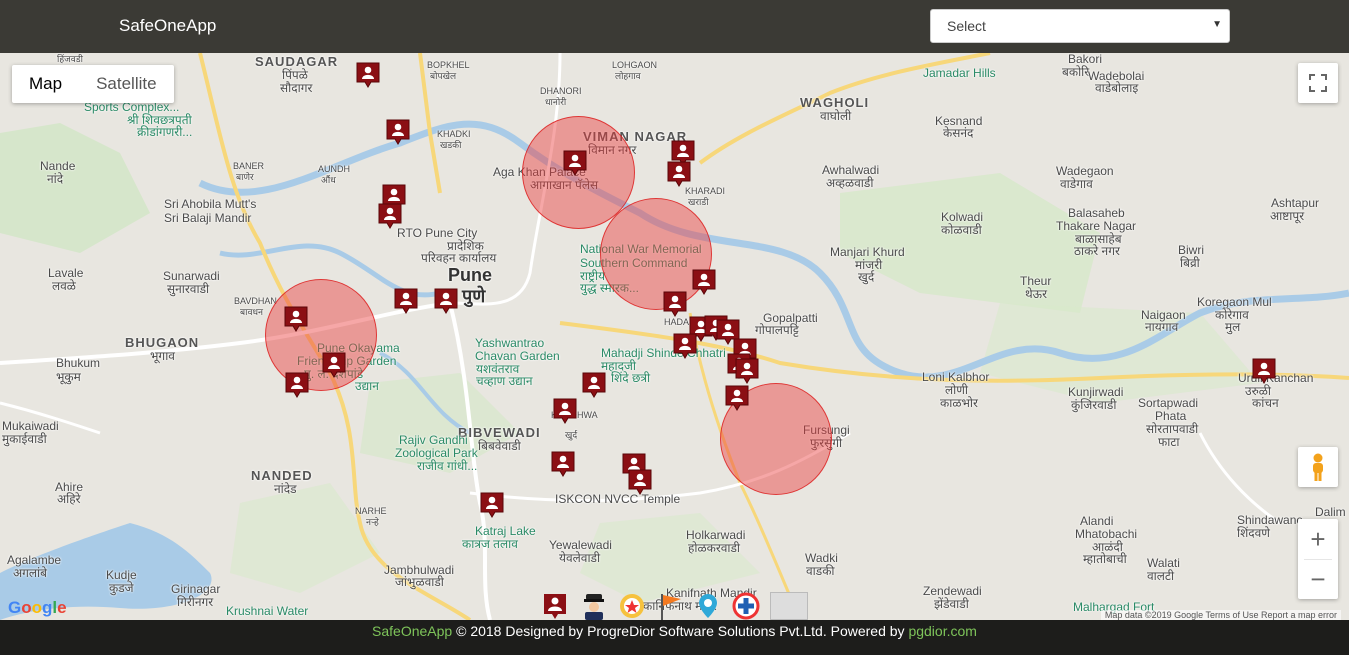 This screenshot has width=1349, height=655. What do you see at coordinates (1076, 72) in the screenshot?
I see `map-label: बकोरि` at bounding box center [1076, 72].